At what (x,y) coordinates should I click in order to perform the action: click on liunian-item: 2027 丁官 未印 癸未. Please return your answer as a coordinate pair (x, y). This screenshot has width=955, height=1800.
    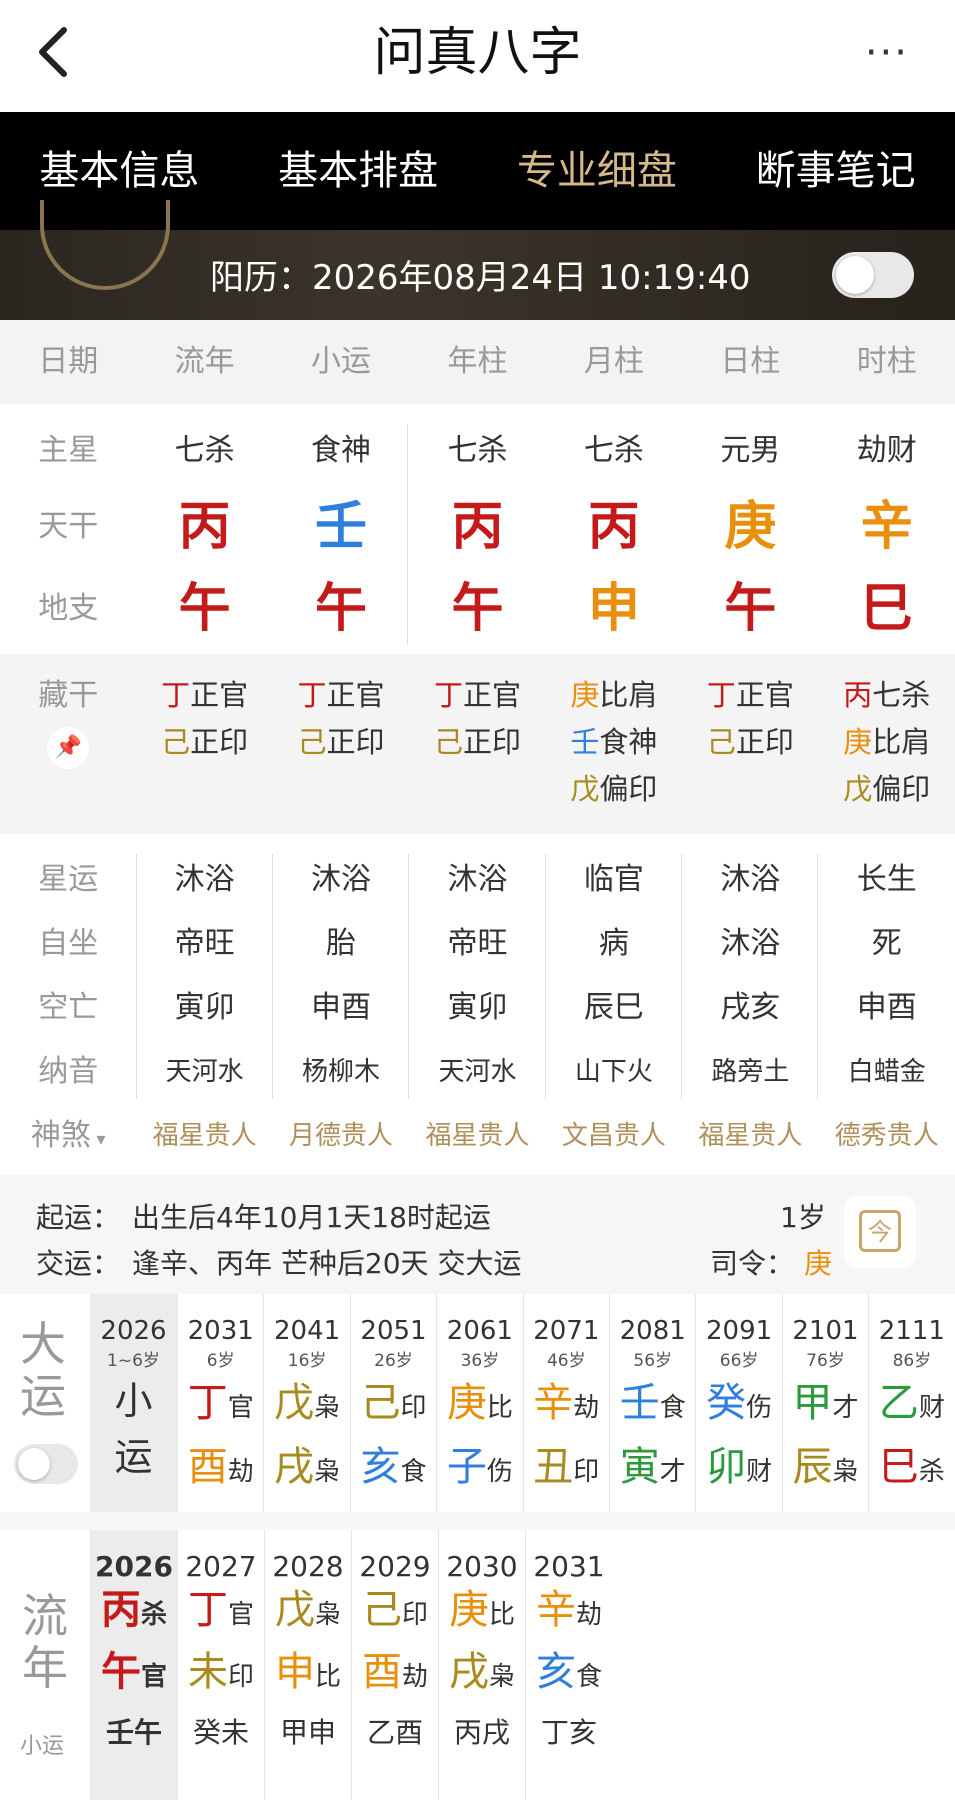
    Looking at the image, I should click on (220, 1665).